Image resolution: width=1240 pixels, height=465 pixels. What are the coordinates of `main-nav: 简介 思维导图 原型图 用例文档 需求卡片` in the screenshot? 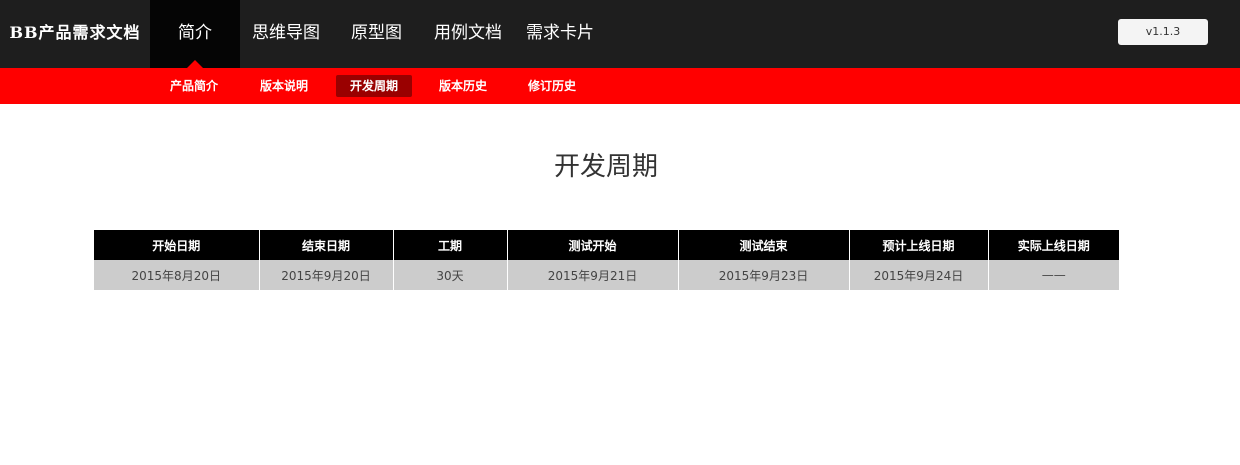 It's located at (372, 34).